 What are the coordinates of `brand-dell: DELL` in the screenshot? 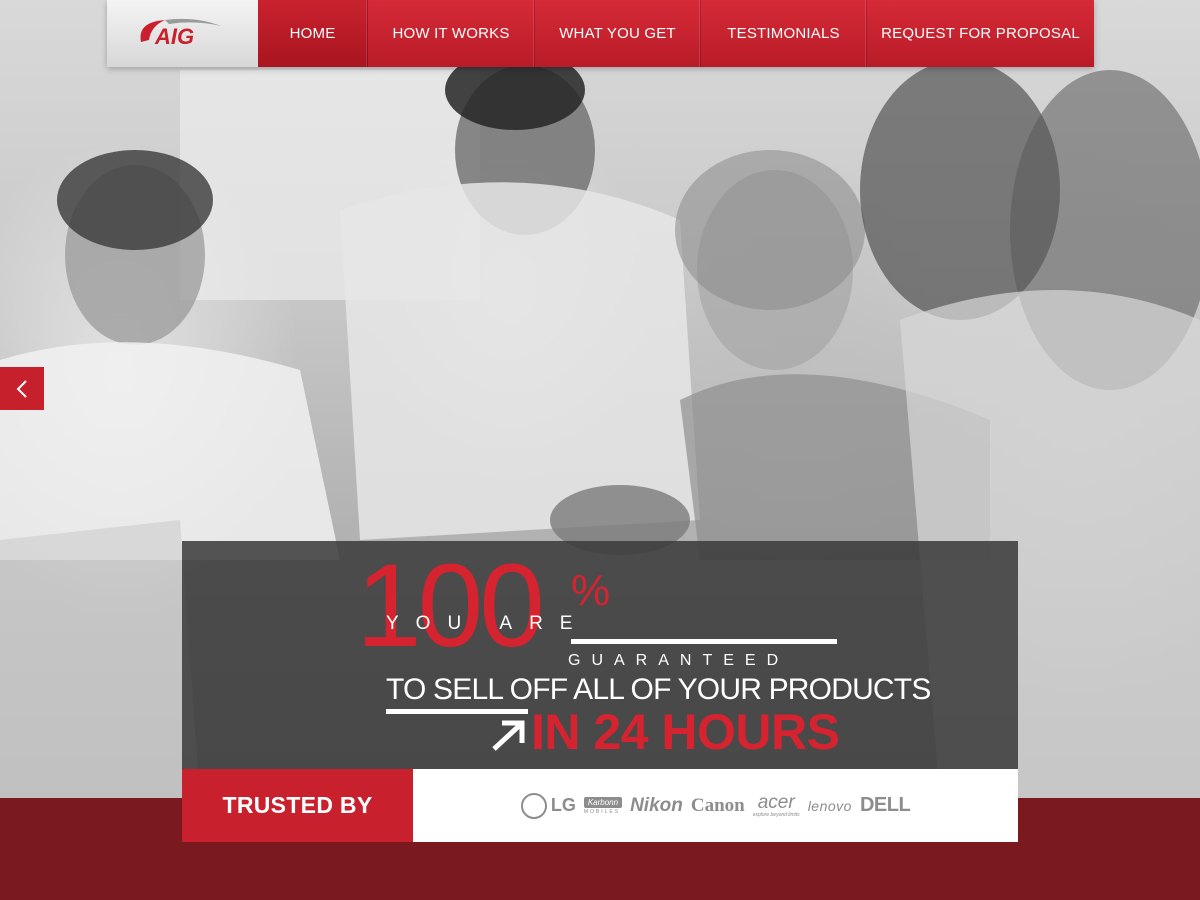 It's located at (885, 805).